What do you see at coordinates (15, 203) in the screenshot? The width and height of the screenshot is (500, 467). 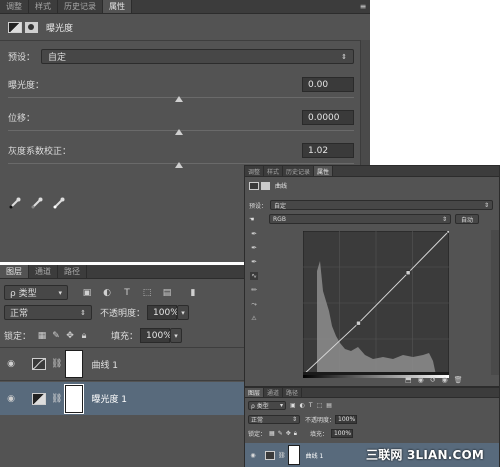 I see `black-point-eyedropper-icon` at bounding box center [15, 203].